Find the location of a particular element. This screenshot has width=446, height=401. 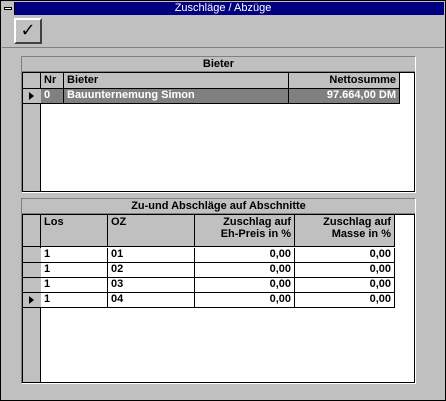

column-header-nr: Nr is located at coordinates (52, 81).